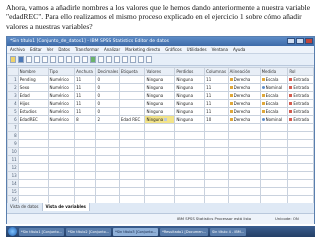 The height and width of the screenshot is (240, 320). What do you see at coordinates (50, 49) in the screenshot?
I see `menu-ver: Ver` at bounding box center [50, 49].